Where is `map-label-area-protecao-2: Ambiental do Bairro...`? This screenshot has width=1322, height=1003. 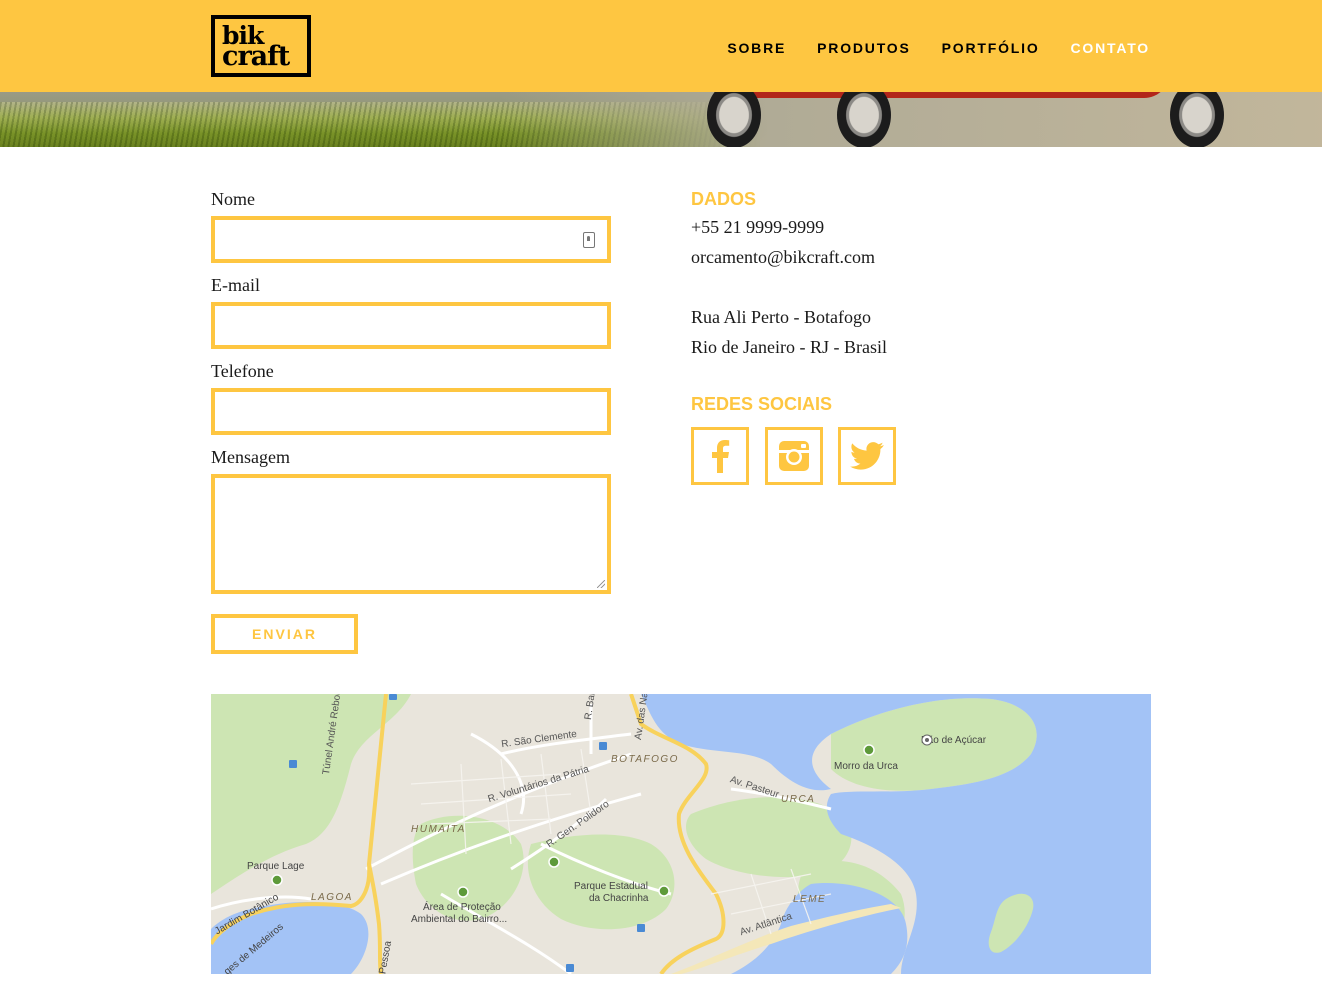 map-label-area-protecao-2: Ambiental do Bairro... is located at coordinates (459, 919).